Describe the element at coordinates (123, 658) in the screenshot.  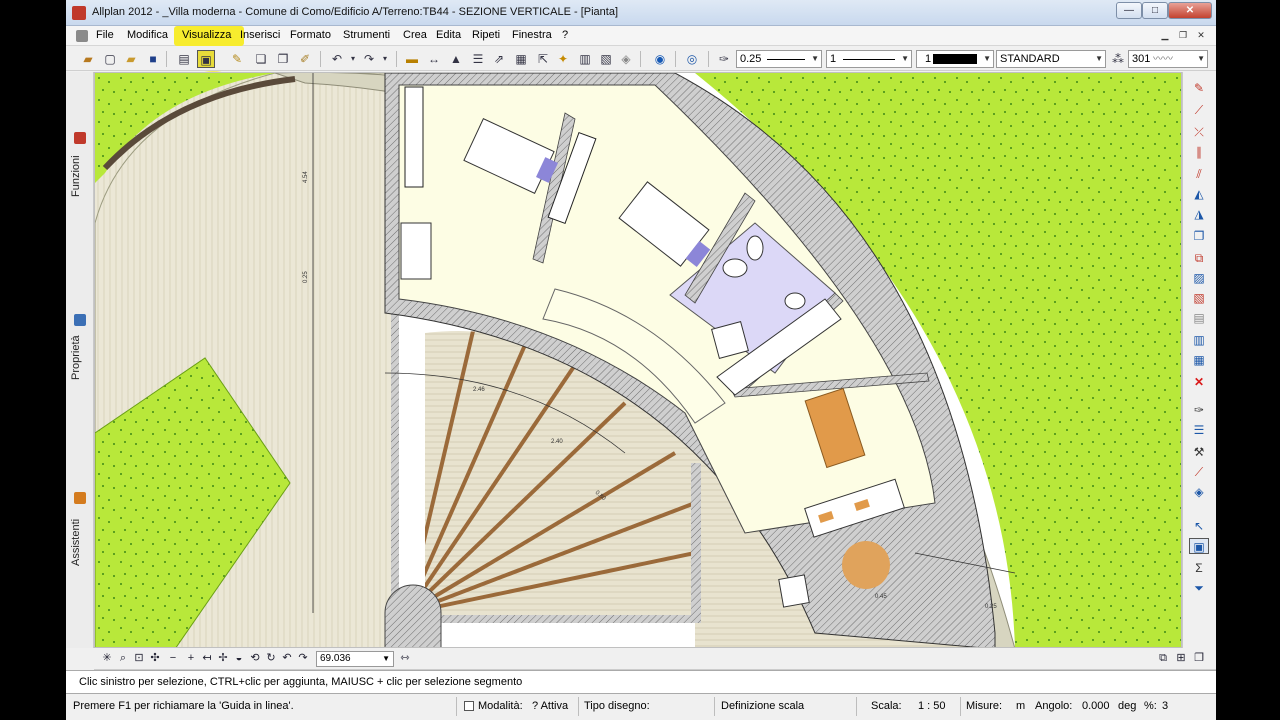
I see `zoom-icon: ⌕` at that location.